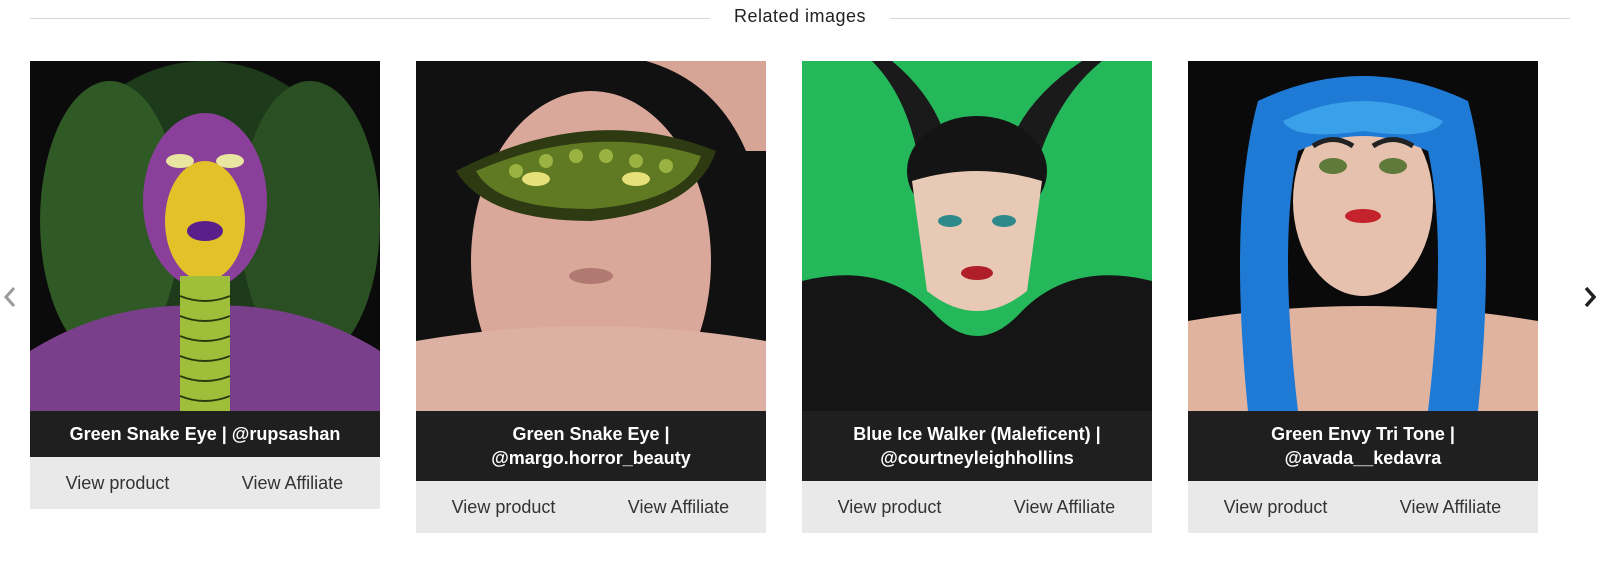 This screenshot has width=1600, height=563. I want to click on section-title: Related images, so click(800, 16).